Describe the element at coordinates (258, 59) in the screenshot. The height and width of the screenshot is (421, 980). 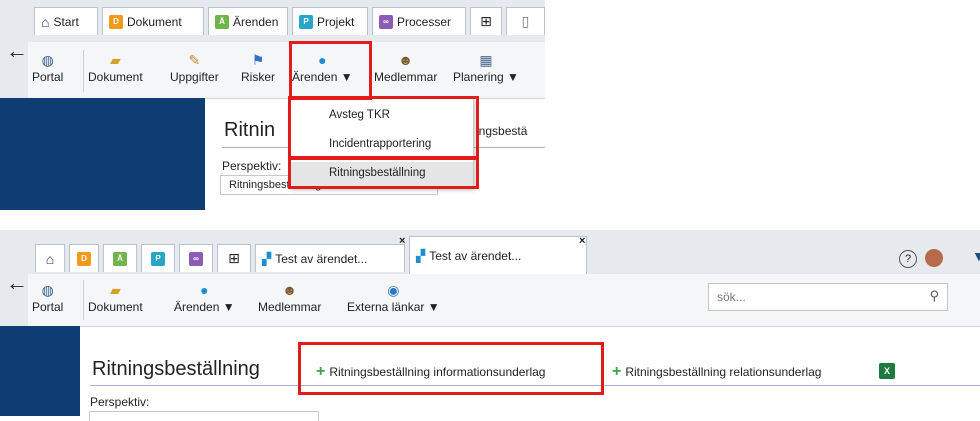
I see `flag-icon: ⚑` at that location.